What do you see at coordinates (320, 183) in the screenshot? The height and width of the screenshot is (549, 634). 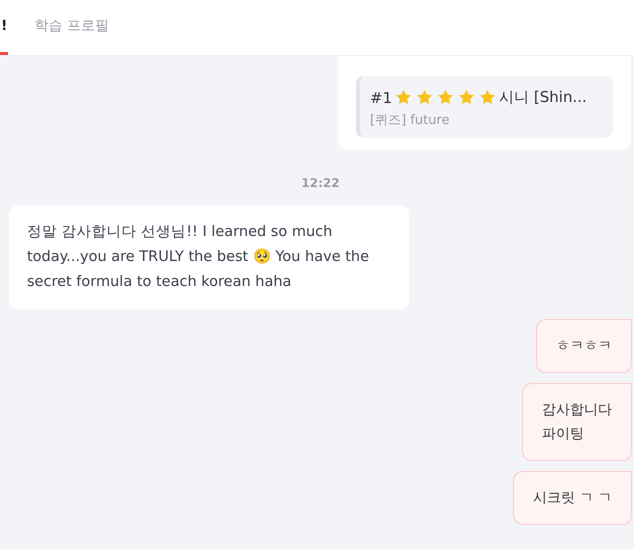 I see `timestamp: 12:22` at bounding box center [320, 183].